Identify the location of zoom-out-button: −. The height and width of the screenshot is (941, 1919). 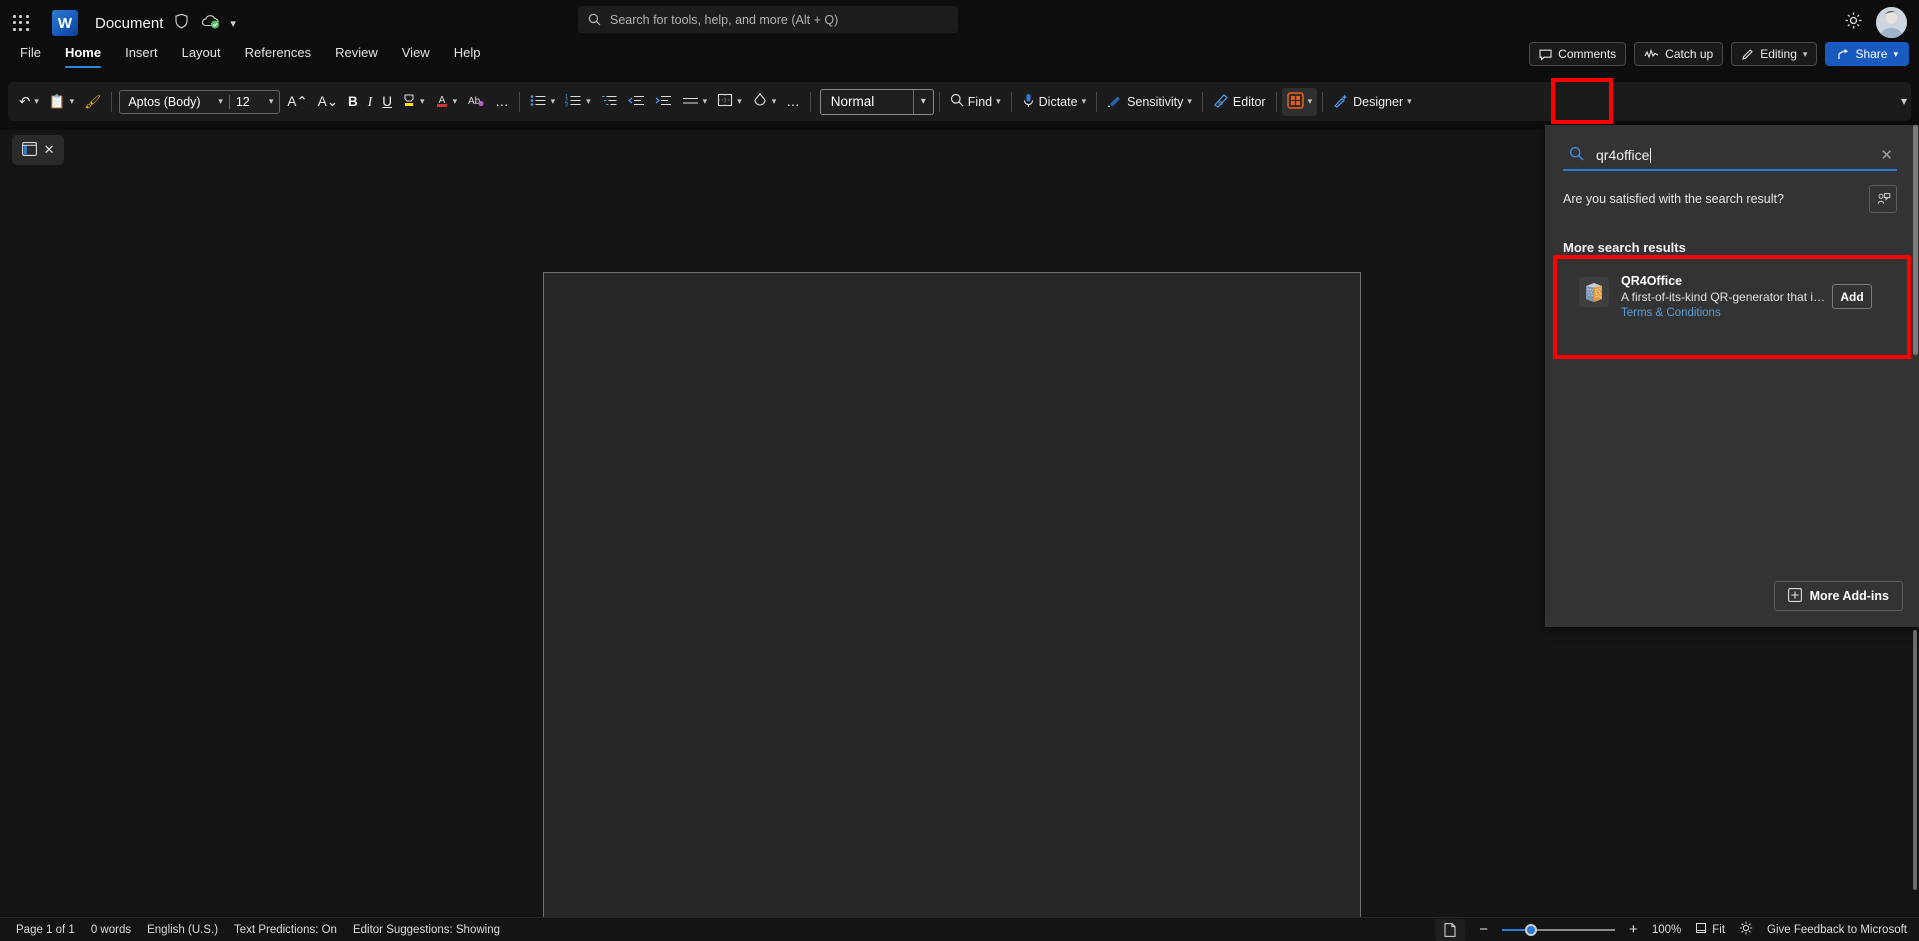
(1483, 929).